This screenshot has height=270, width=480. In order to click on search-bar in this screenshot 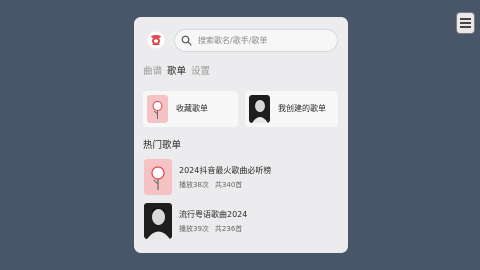, I will do `click(256, 40)`.